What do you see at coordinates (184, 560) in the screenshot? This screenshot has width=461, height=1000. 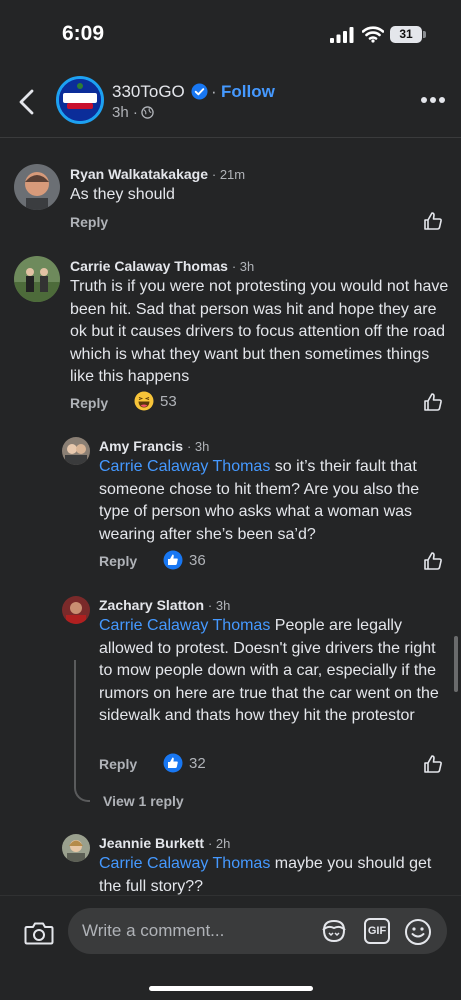 I see `reaction-summary: 36` at bounding box center [184, 560].